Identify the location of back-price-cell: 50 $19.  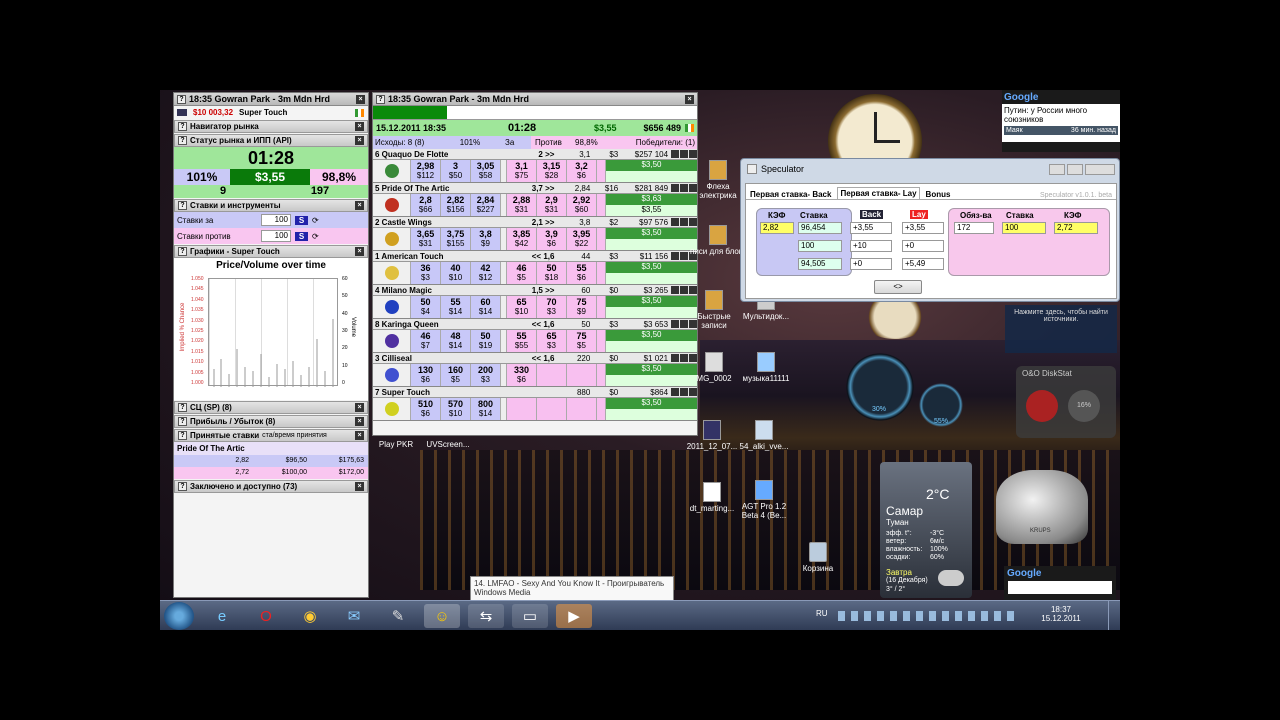
(486, 341).